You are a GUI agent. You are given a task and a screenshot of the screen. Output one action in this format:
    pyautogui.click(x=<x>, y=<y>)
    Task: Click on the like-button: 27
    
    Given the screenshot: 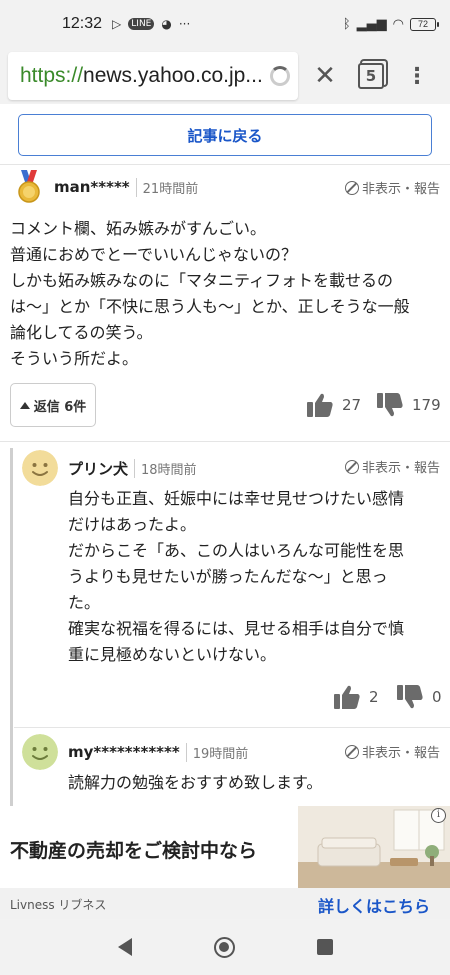 What is the action you would take?
    pyautogui.click(x=333, y=405)
    